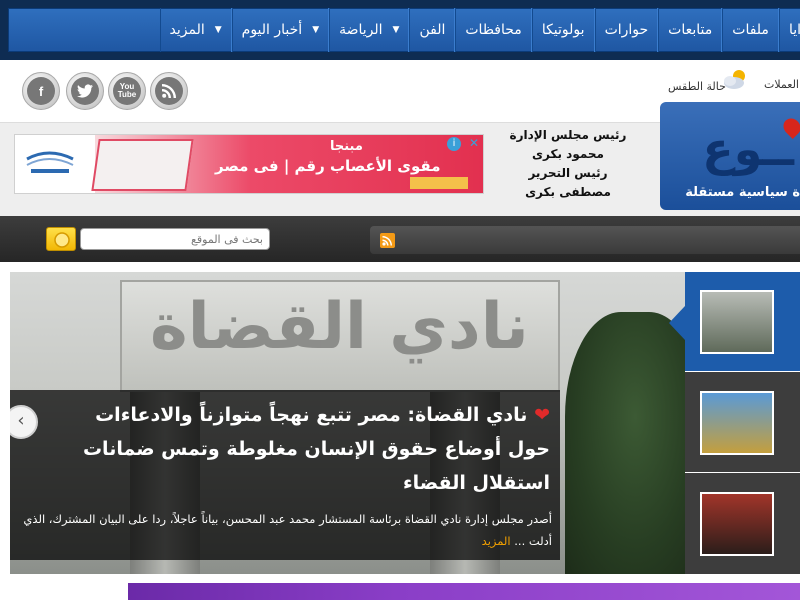 The width and height of the screenshot is (800, 600). What do you see at coordinates (175, 239) in the screenshot?
I see `search-input` at bounding box center [175, 239].